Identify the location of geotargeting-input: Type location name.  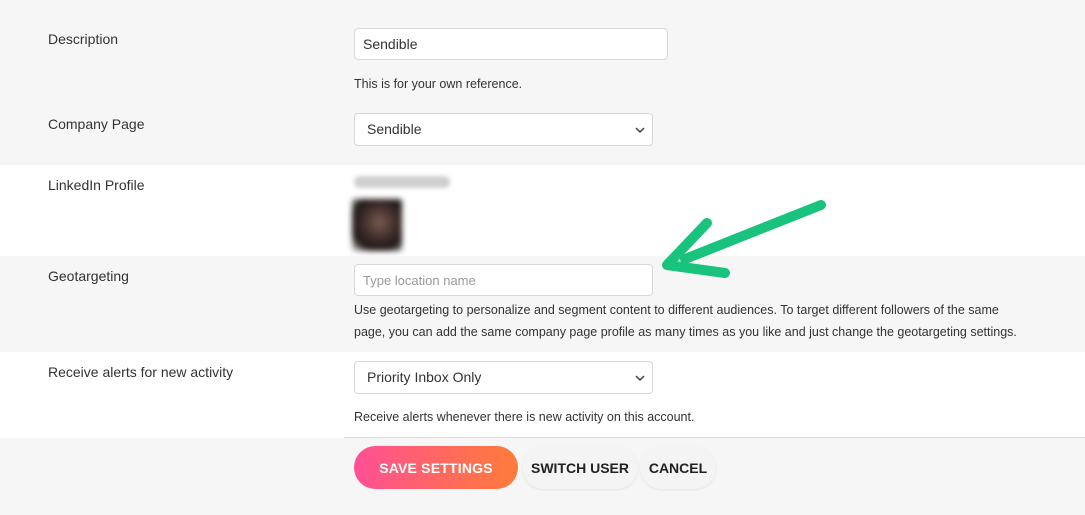
(503, 280).